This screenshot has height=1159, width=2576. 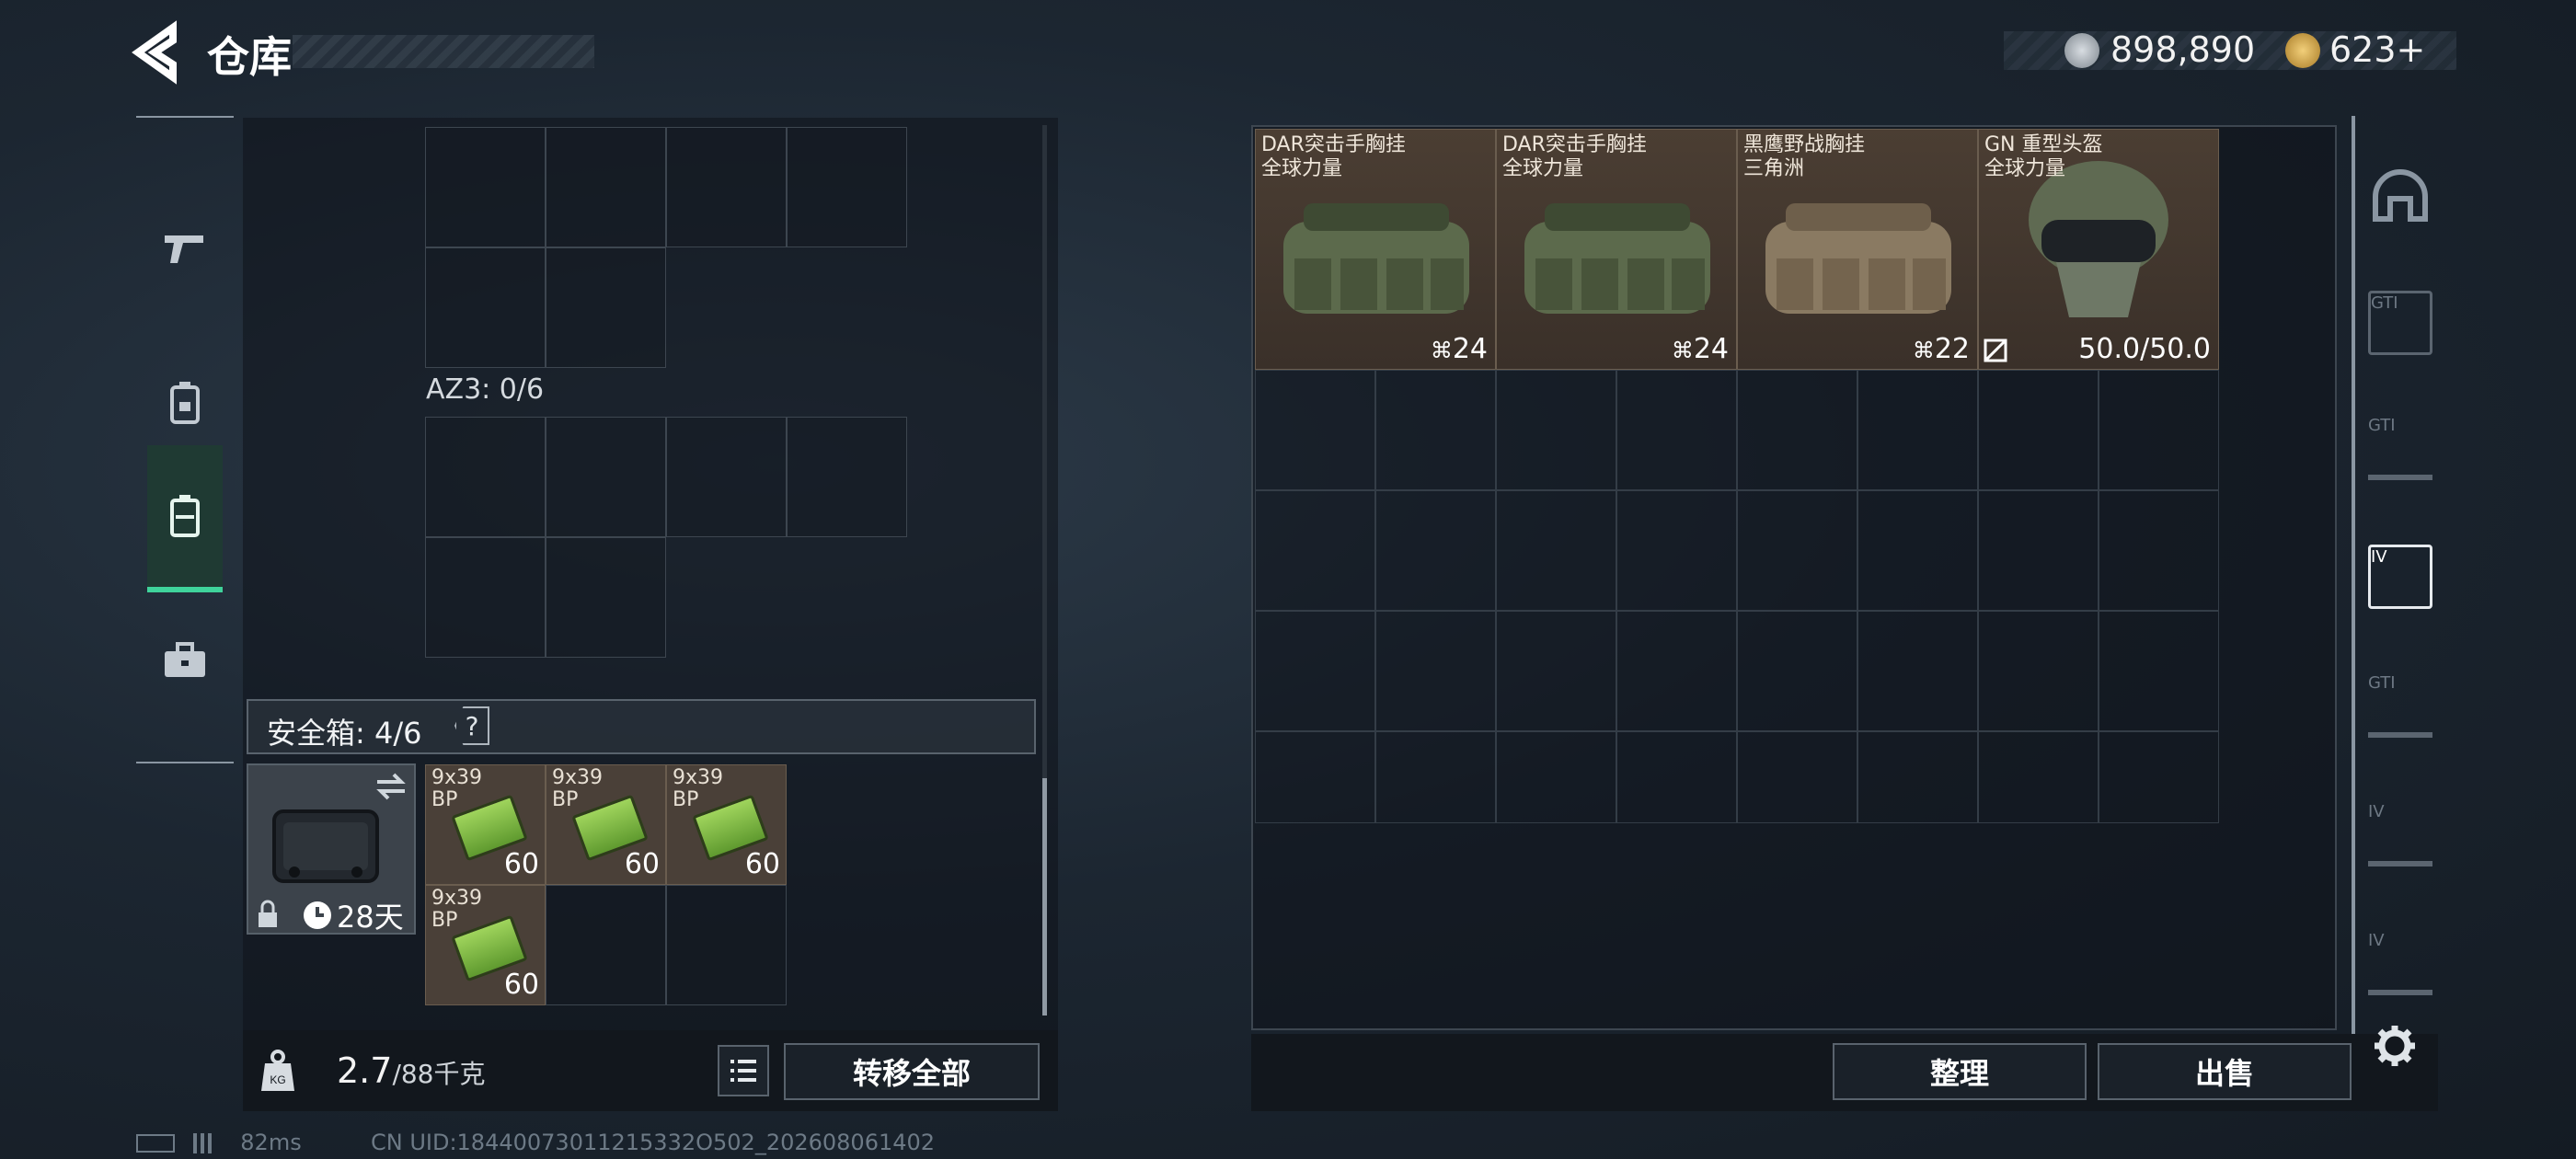 I want to click on safebox-title: 安全箱: 4/6, so click(x=344, y=733).